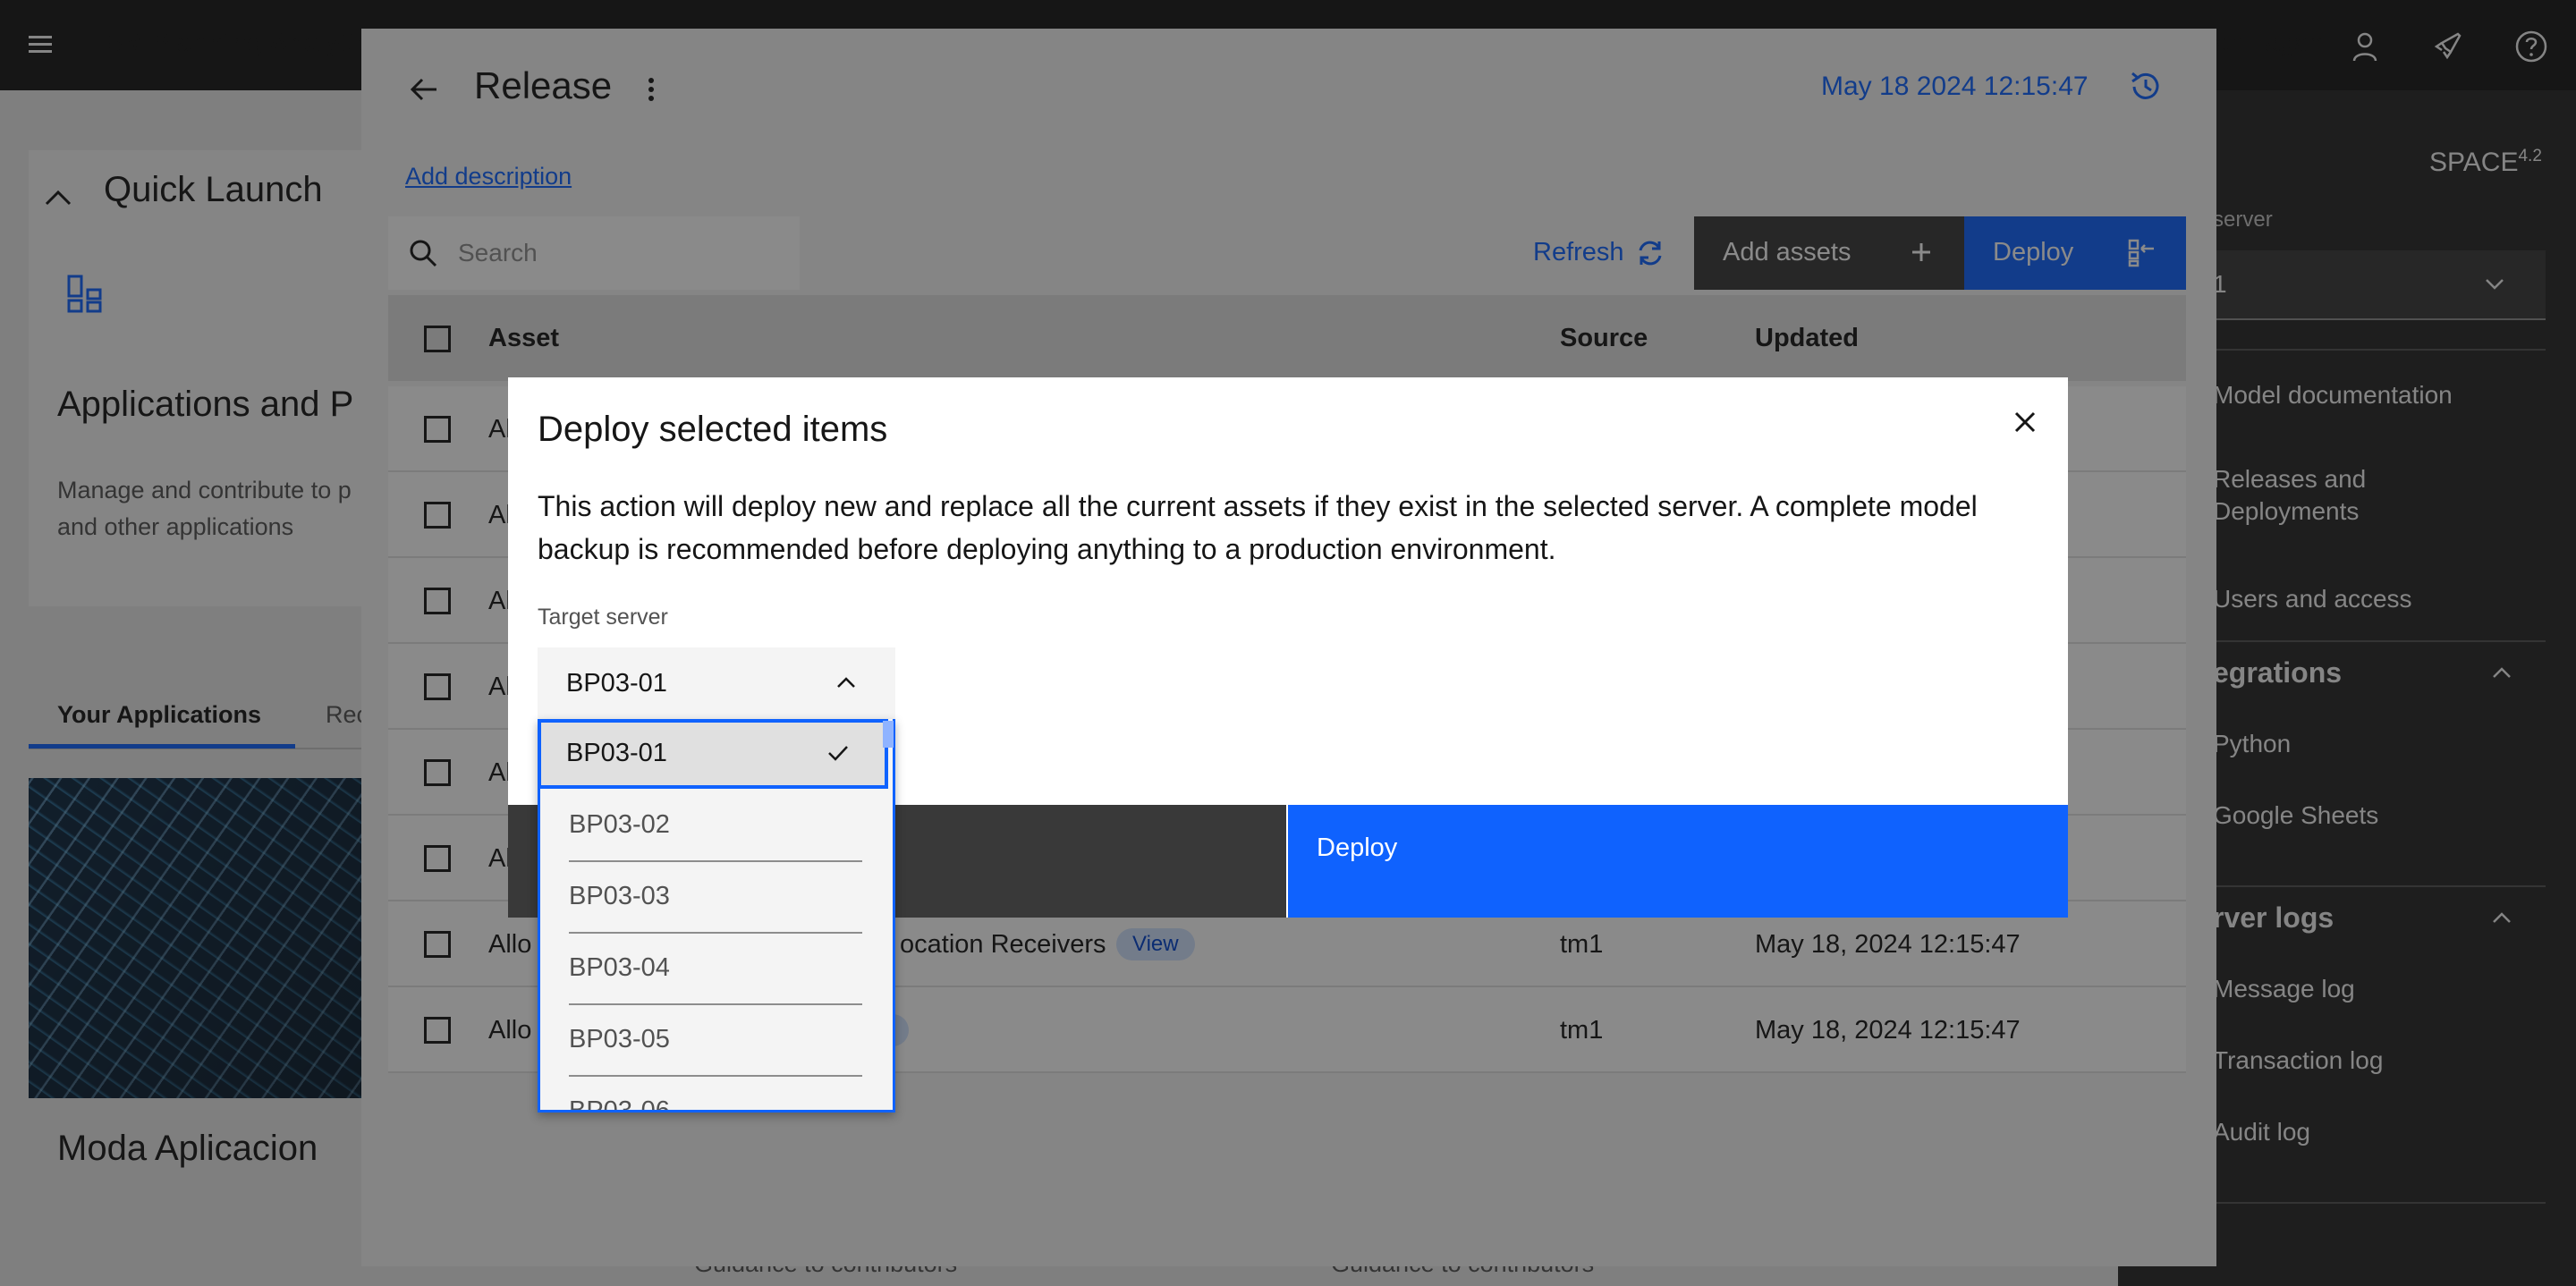 Image resolution: width=2576 pixels, height=1286 pixels. What do you see at coordinates (603, 617) in the screenshot?
I see `target-server-label: Target server` at bounding box center [603, 617].